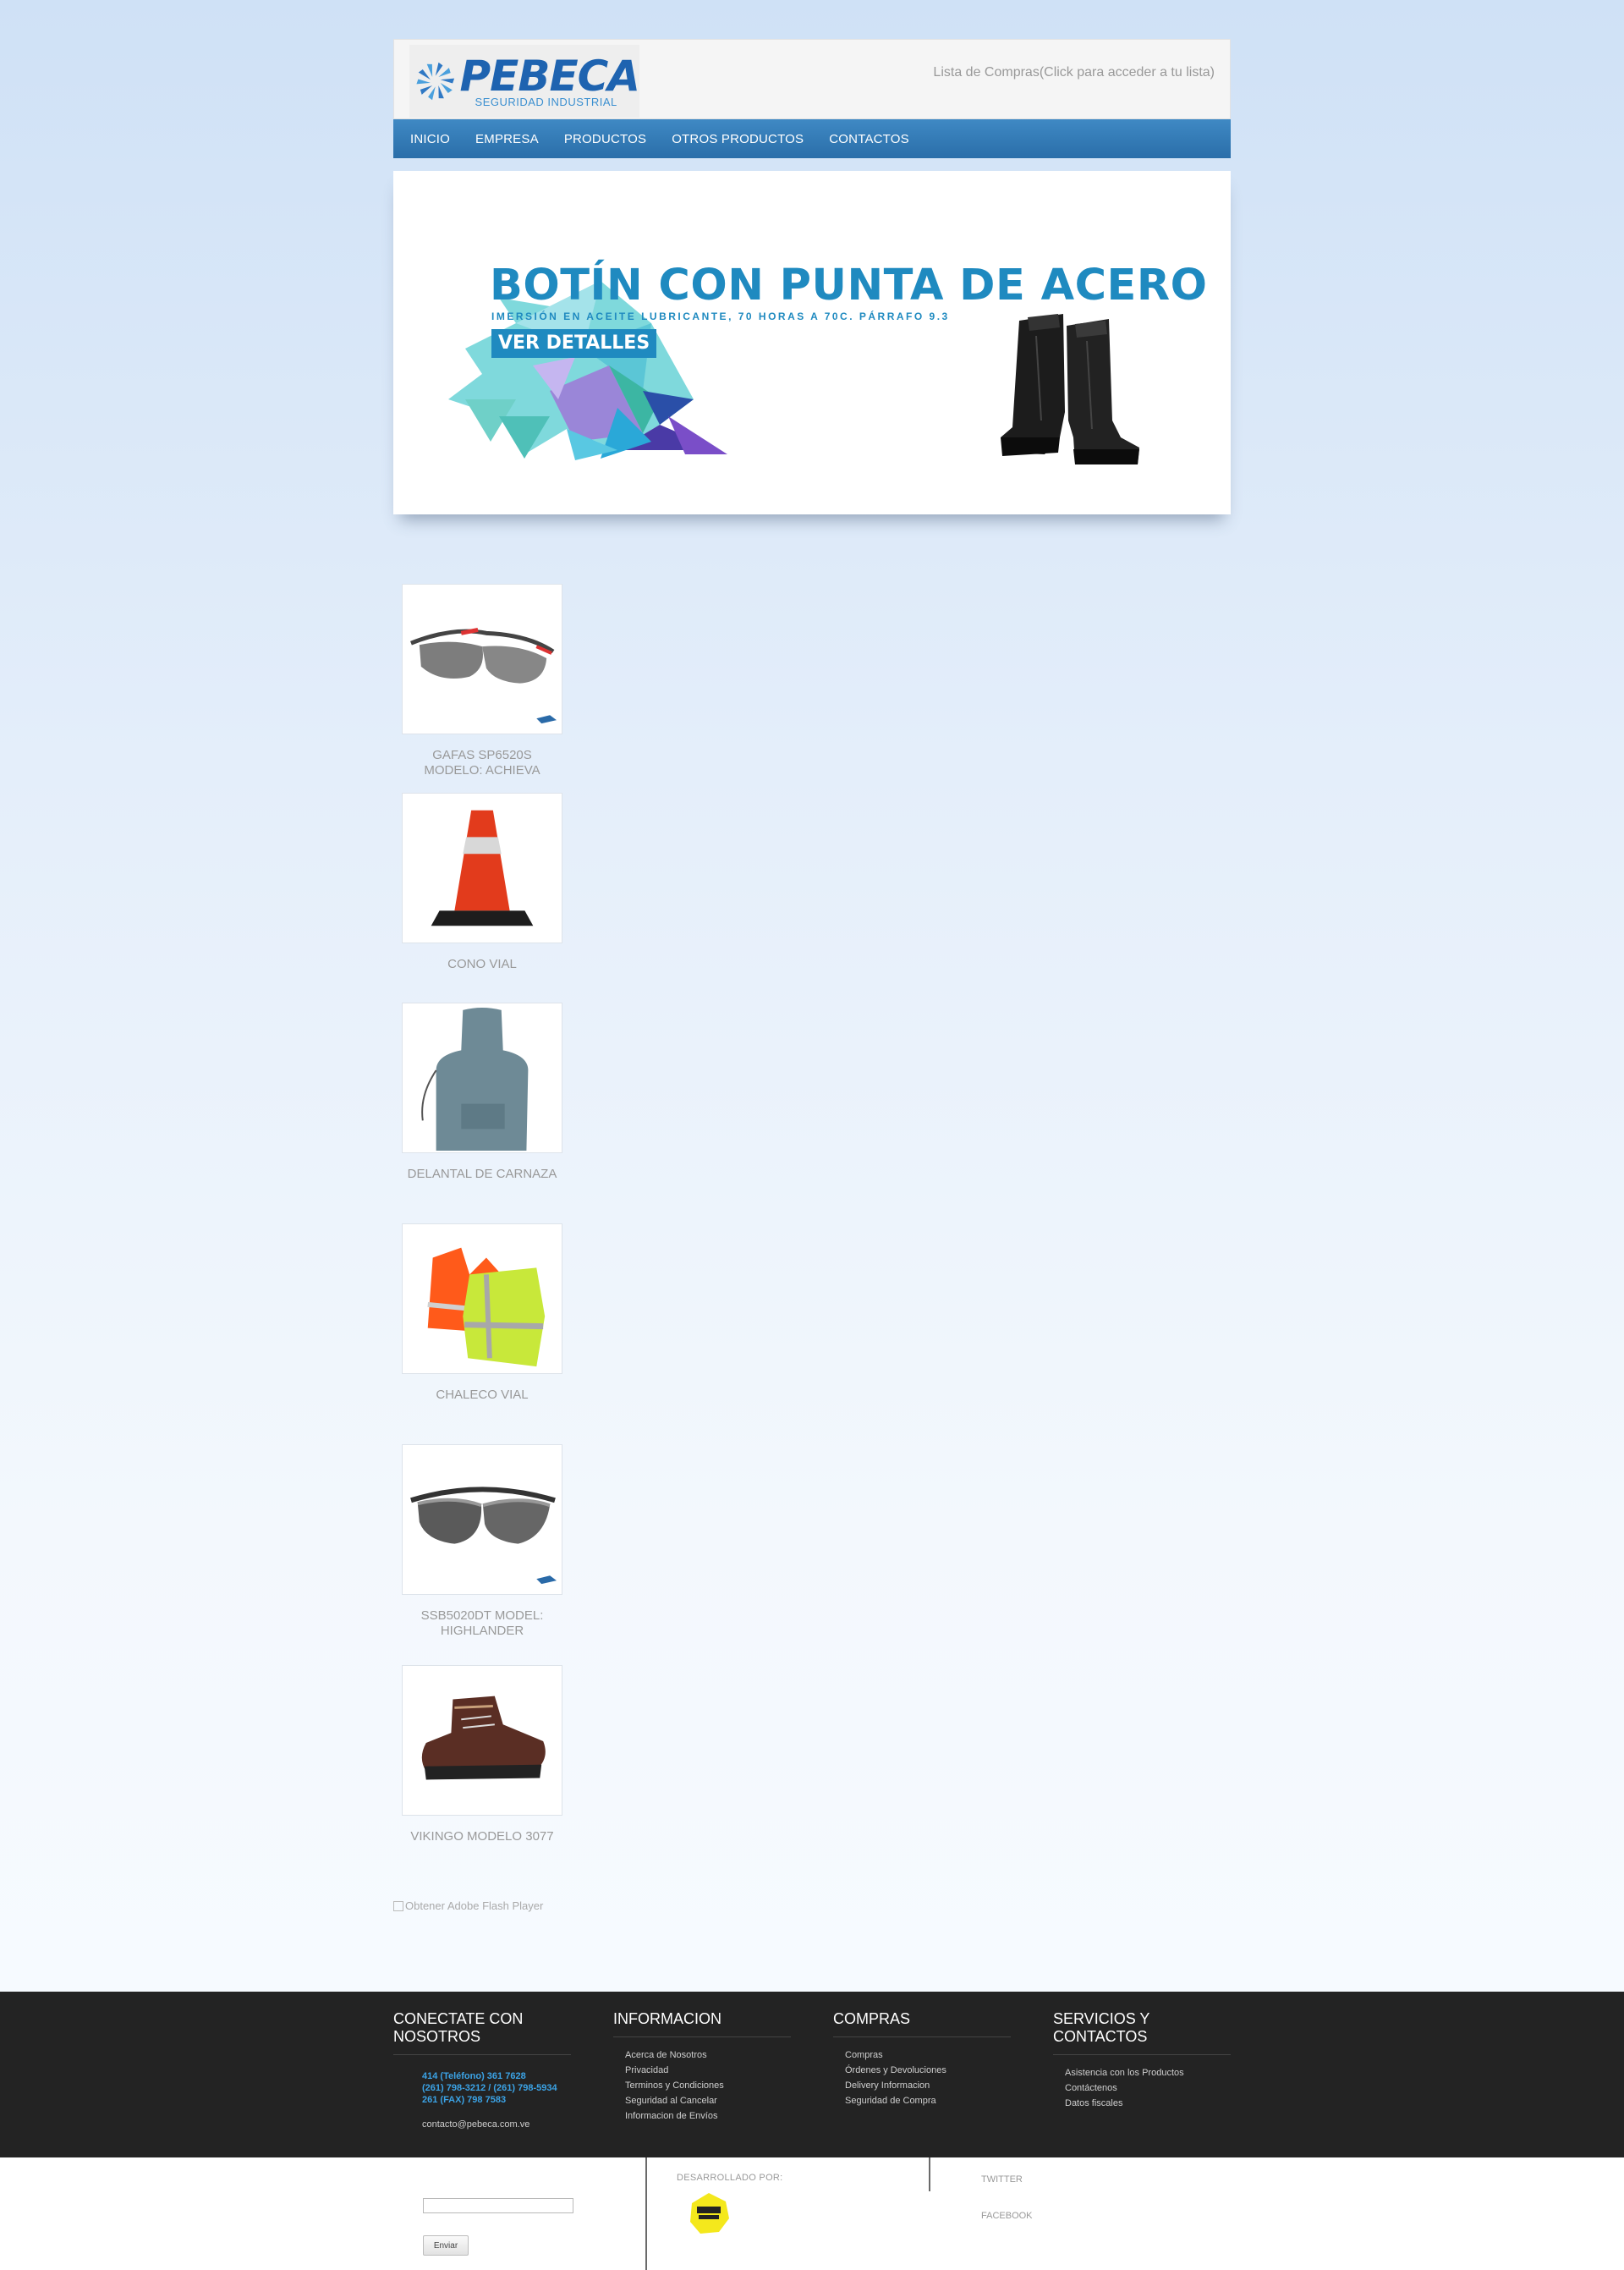 The image size is (1624, 2270). What do you see at coordinates (482, 868) in the screenshot?
I see `traffic-cone-icon` at bounding box center [482, 868].